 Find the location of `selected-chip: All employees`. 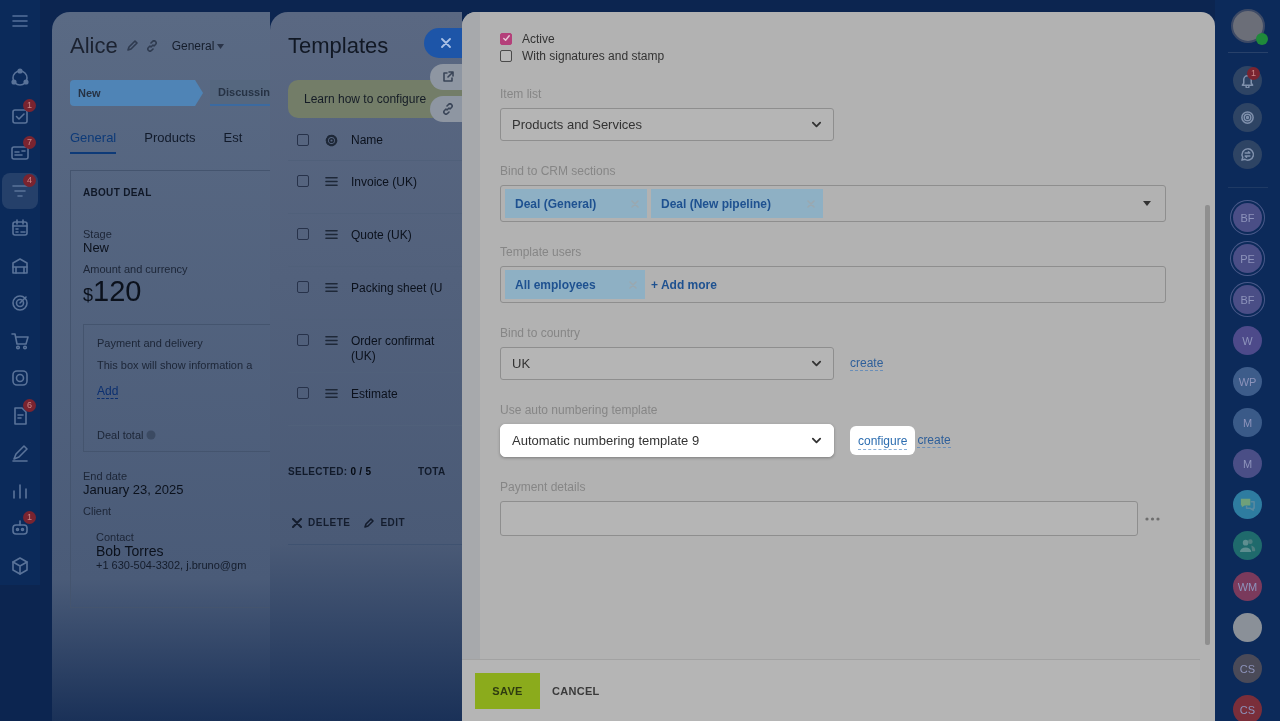

selected-chip: All employees is located at coordinates (575, 284).